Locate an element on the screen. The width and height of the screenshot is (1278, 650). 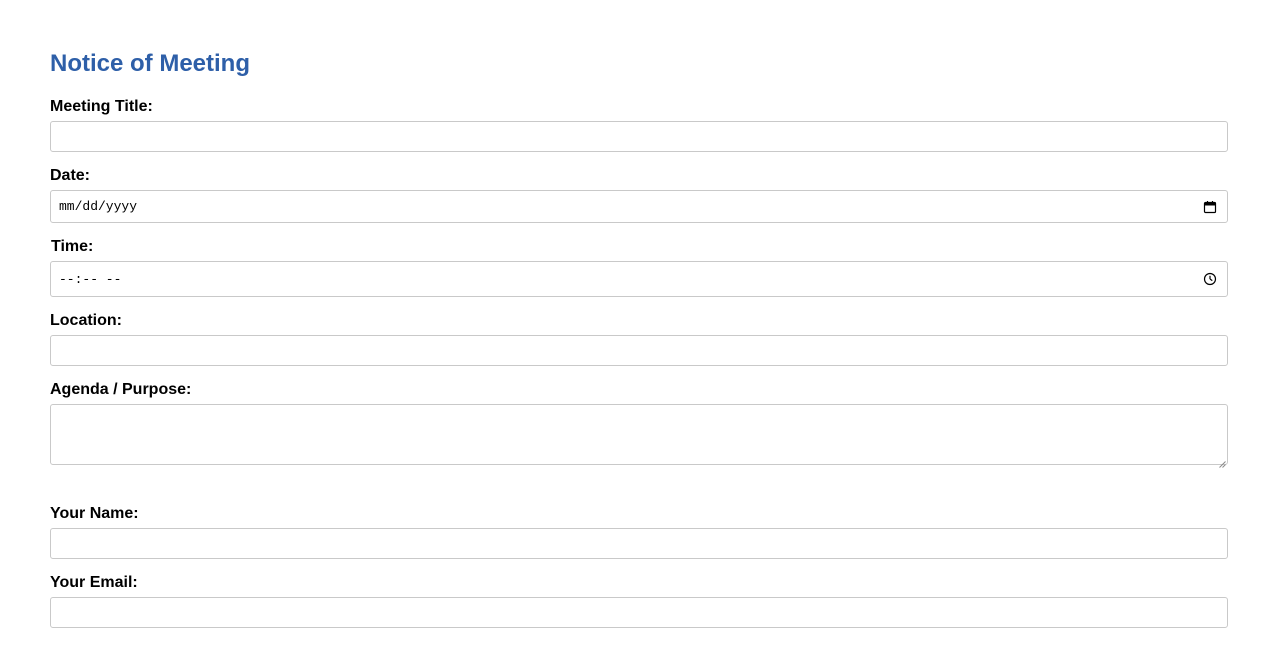
calendar-icon is located at coordinates (1210, 207).